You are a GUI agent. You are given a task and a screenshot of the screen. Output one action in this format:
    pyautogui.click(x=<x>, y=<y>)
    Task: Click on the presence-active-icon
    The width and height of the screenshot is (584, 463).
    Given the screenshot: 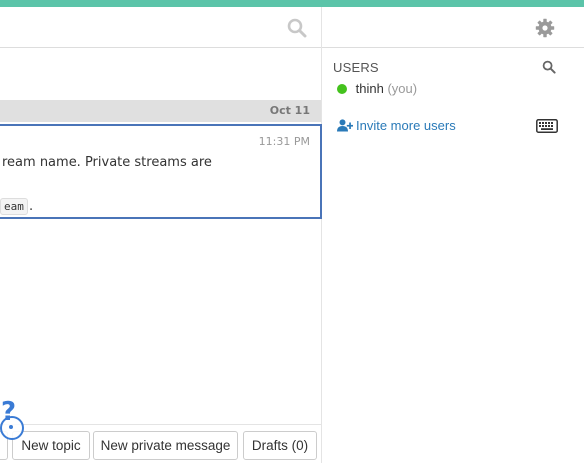 What is the action you would take?
    pyautogui.click(x=342, y=89)
    